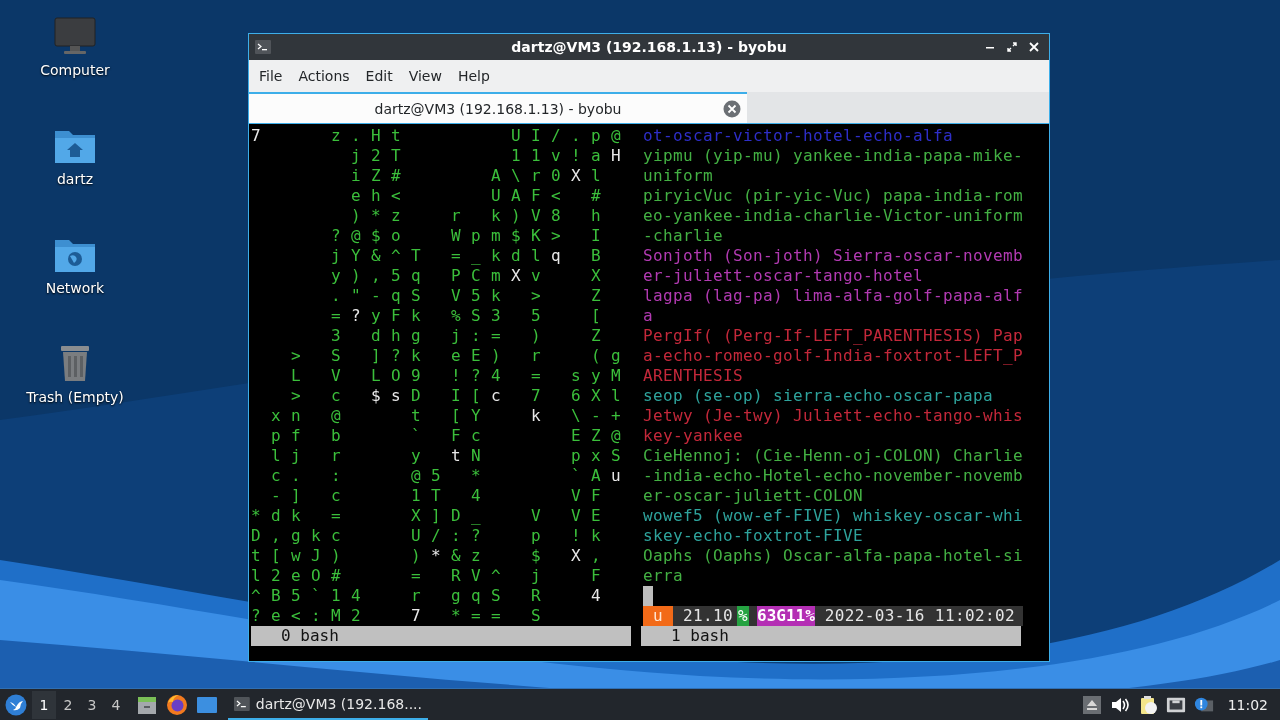  I want to click on window-label: 1 bash, so click(831, 636).